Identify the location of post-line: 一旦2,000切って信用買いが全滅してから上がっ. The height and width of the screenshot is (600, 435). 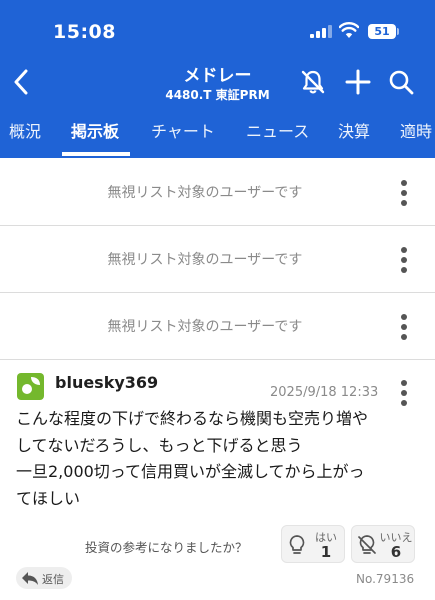
(190, 471).